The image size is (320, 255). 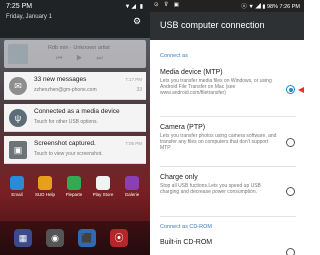 I want to click on notification-count: 33, so click(x=139, y=90).